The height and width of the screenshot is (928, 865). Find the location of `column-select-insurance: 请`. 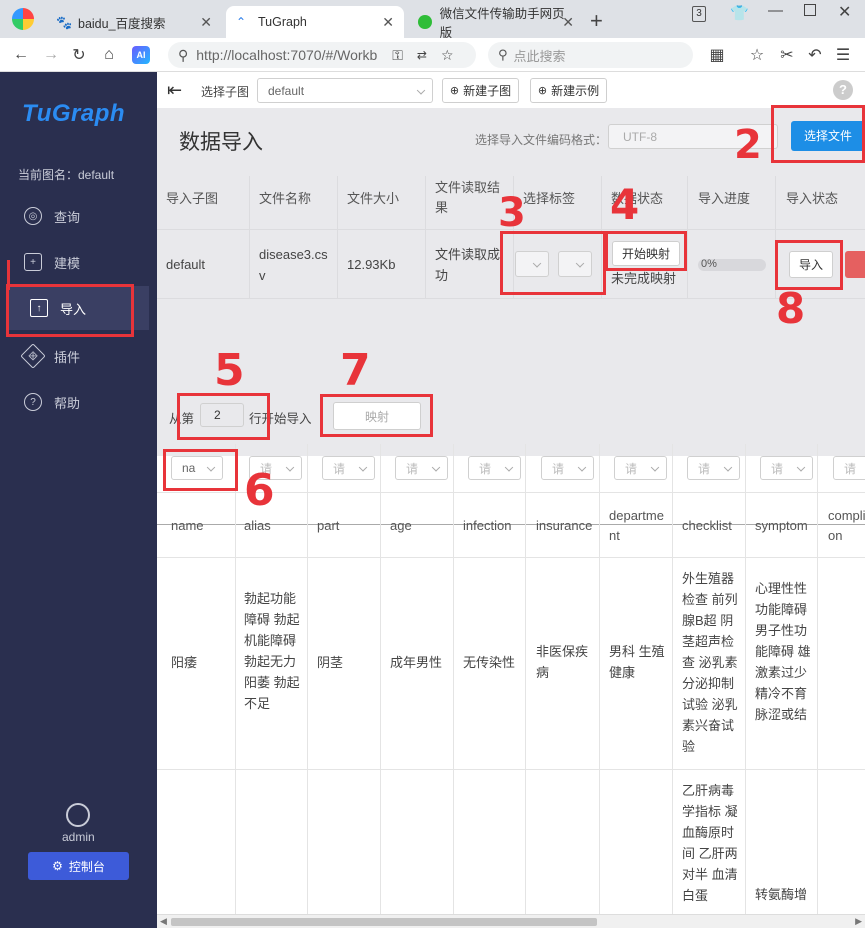

column-select-insurance: 请 is located at coordinates (567, 468).